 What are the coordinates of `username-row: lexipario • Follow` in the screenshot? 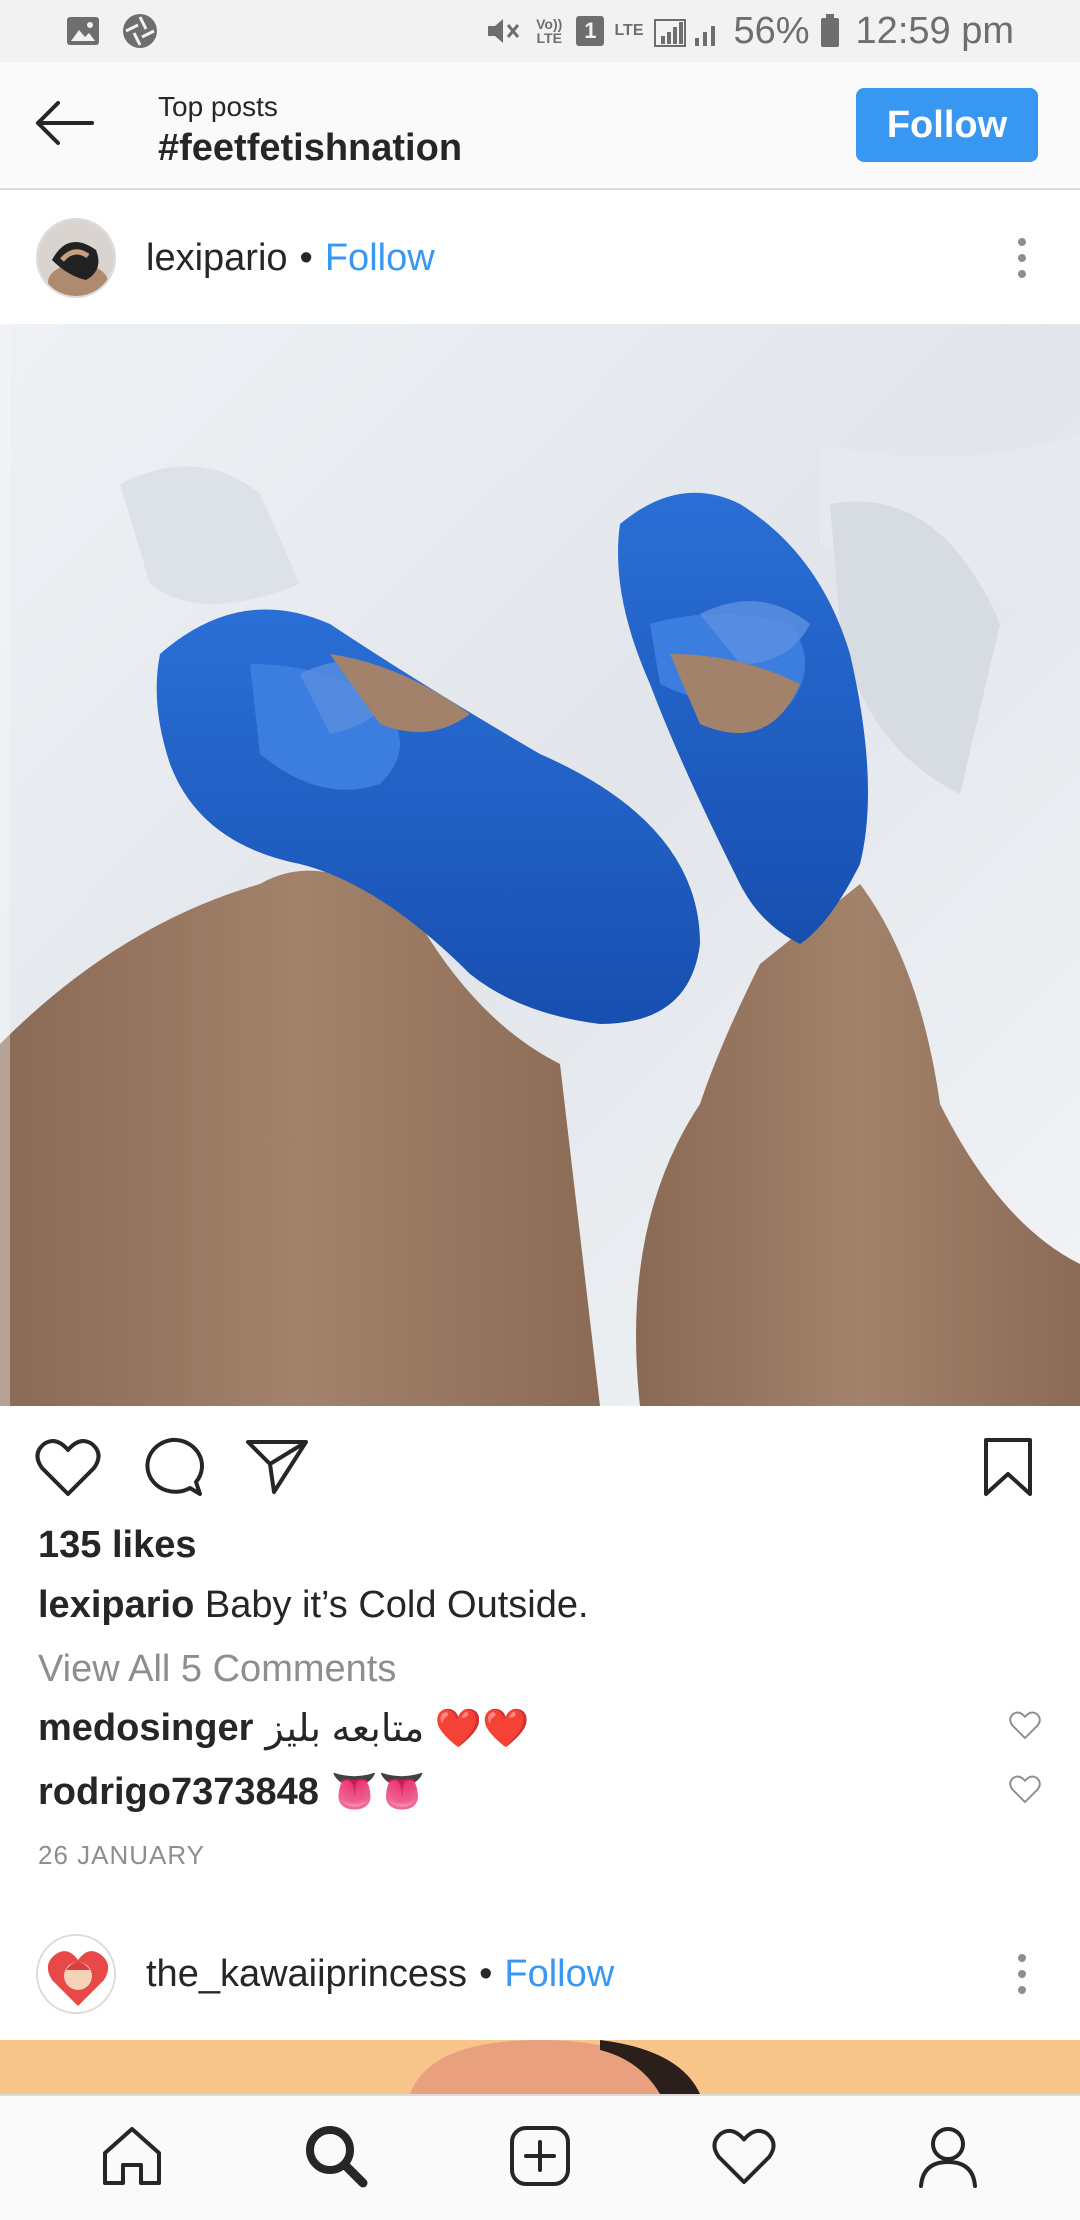 It's located at (290, 258).